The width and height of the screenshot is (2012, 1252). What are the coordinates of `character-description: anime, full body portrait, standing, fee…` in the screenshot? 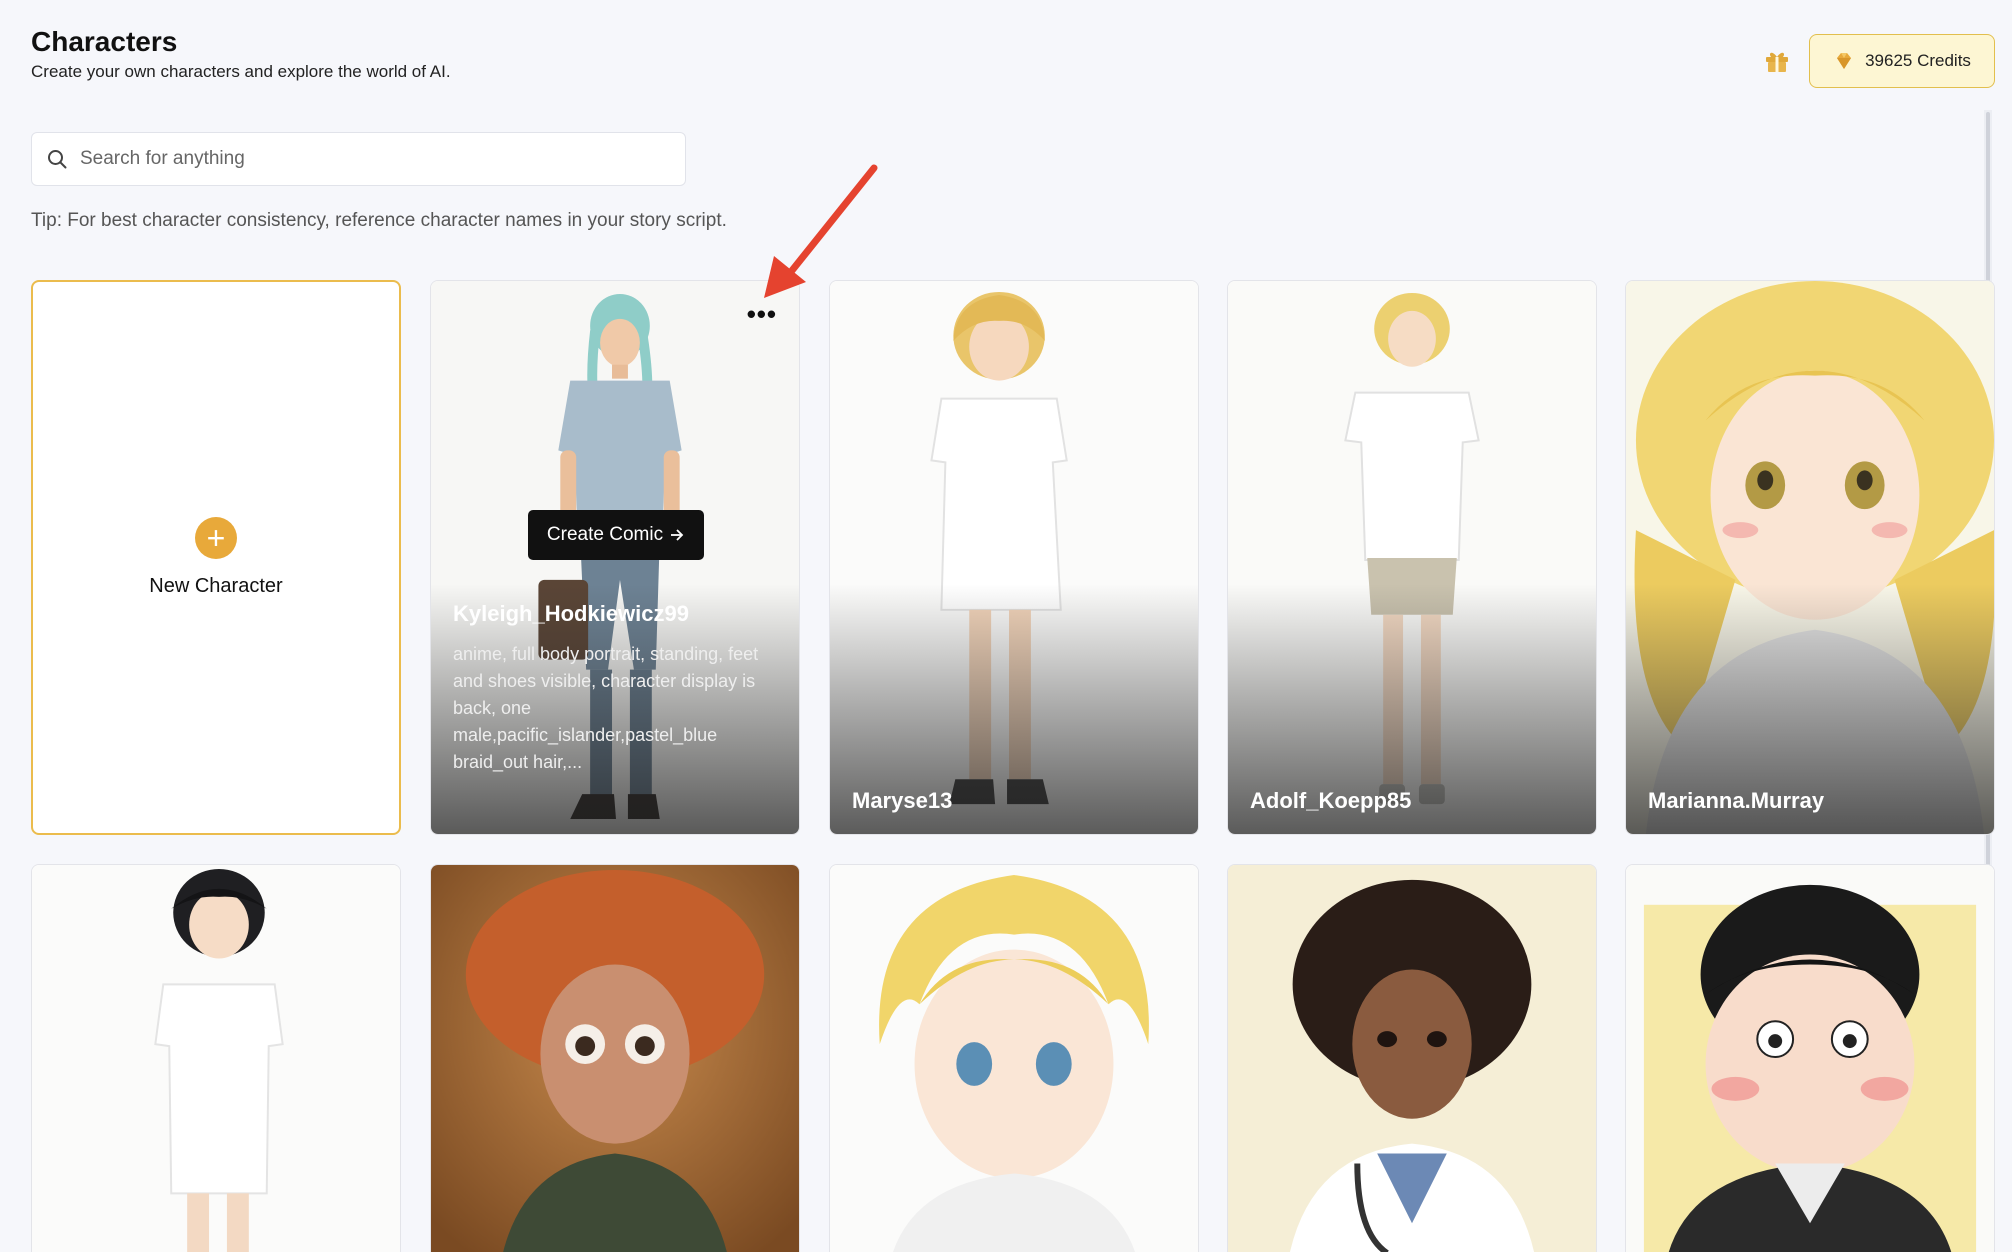 It's located at (606, 708).